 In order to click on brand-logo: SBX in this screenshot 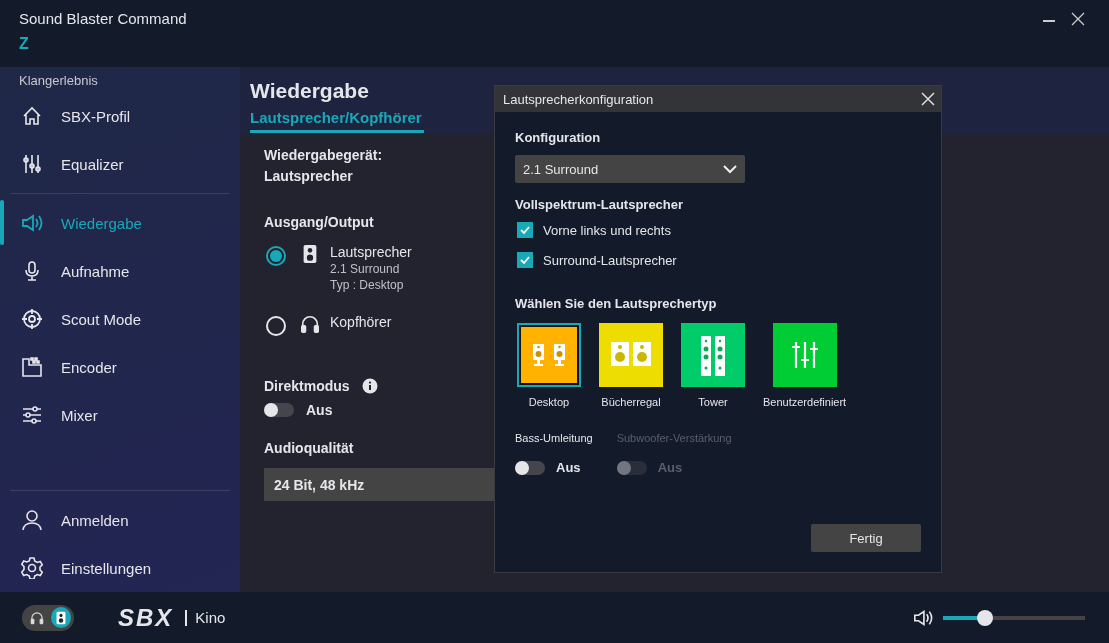, I will do `click(146, 617)`.